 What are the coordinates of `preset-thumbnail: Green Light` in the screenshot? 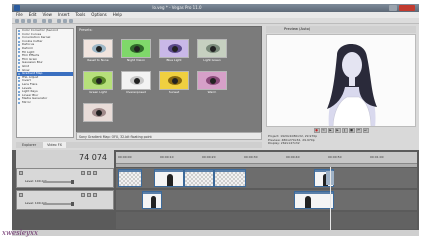 It's located at (98, 83).